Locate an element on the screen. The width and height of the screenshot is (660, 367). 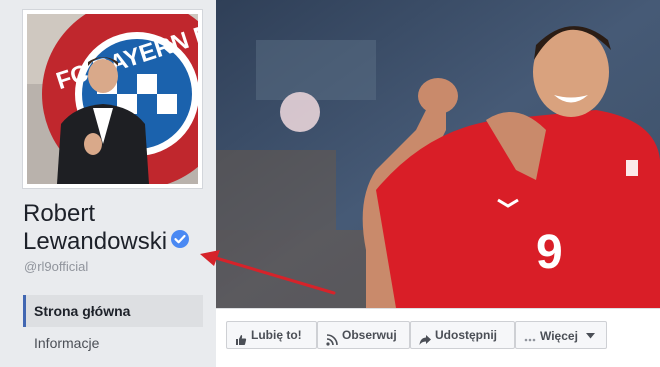
follow-button: Obserwuj is located at coordinates (363, 335).